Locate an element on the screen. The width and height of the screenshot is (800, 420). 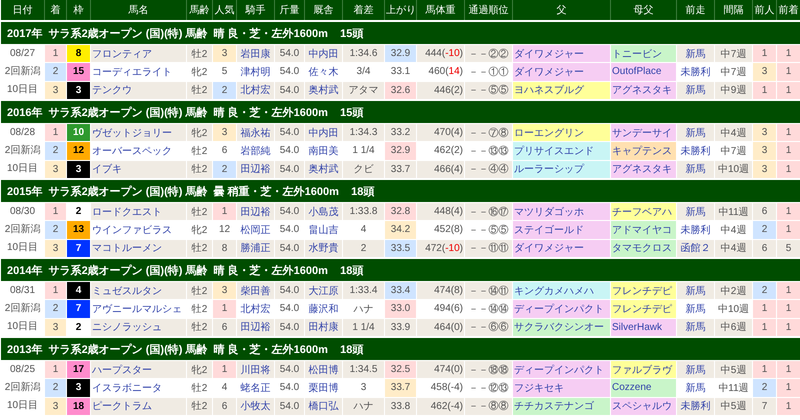
gate-number: 10 is located at coordinates (78, 133).